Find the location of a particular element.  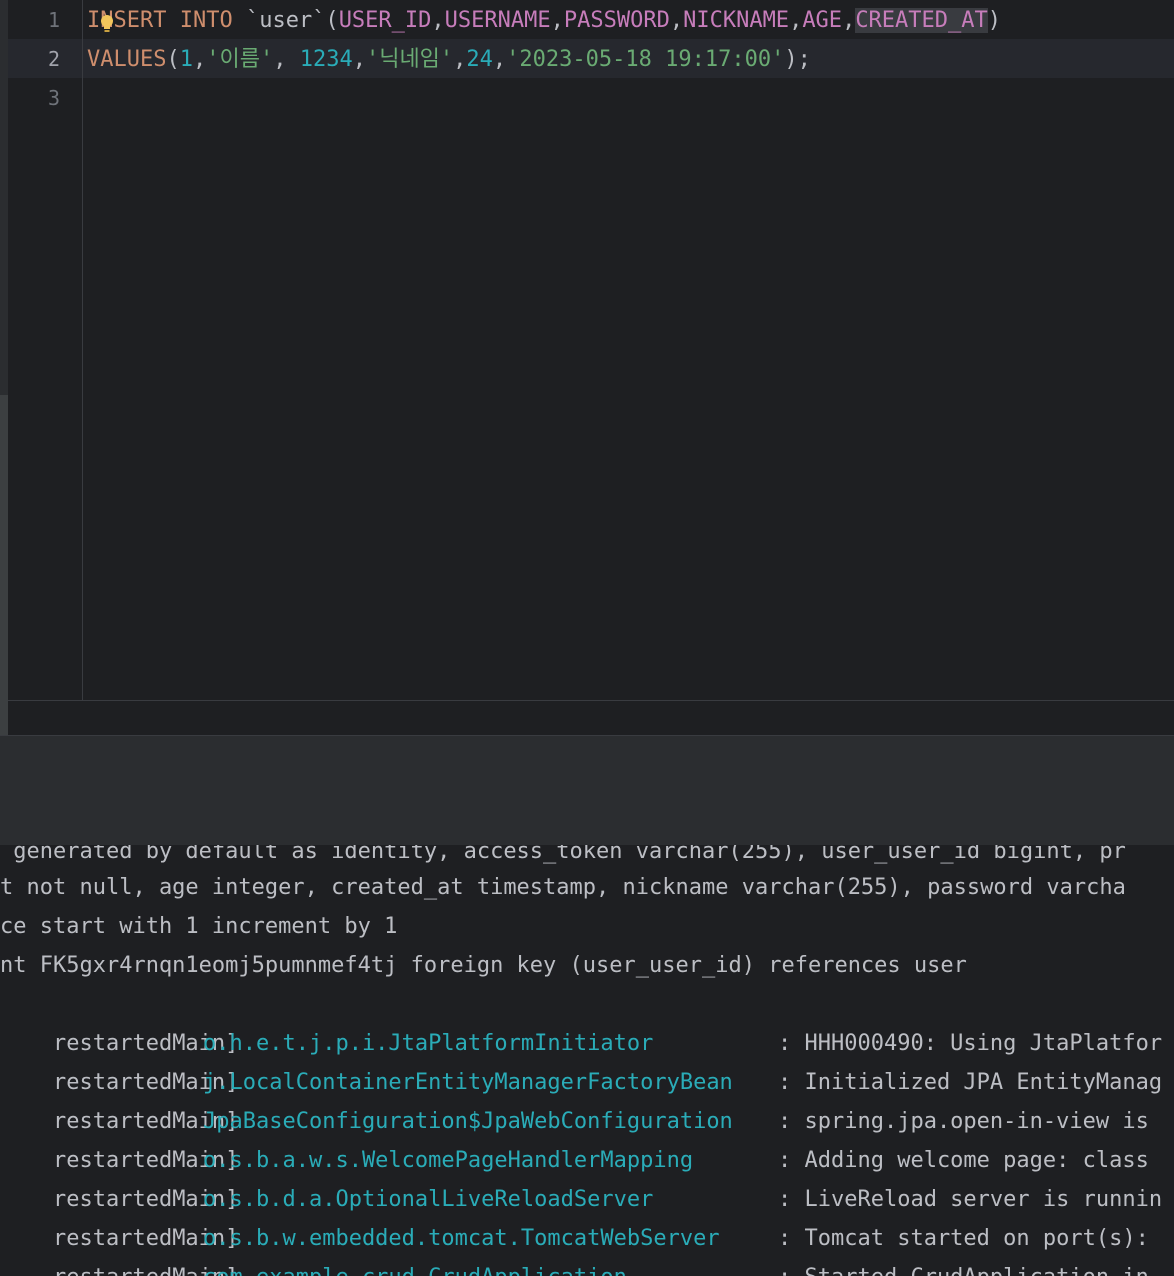

column-created-at: CREATED_AT is located at coordinates (921, 20).